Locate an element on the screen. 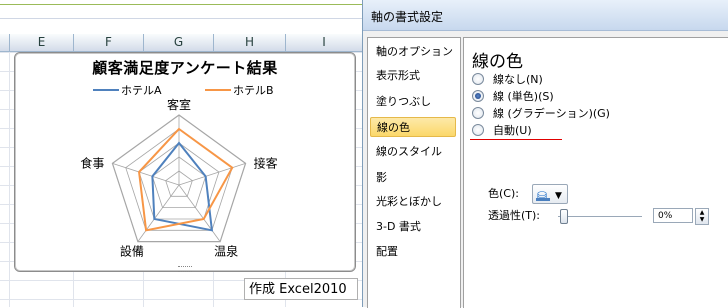 This screenshot has height=308, width=728. sheet-top-rows is located at coordinates (181, 17).